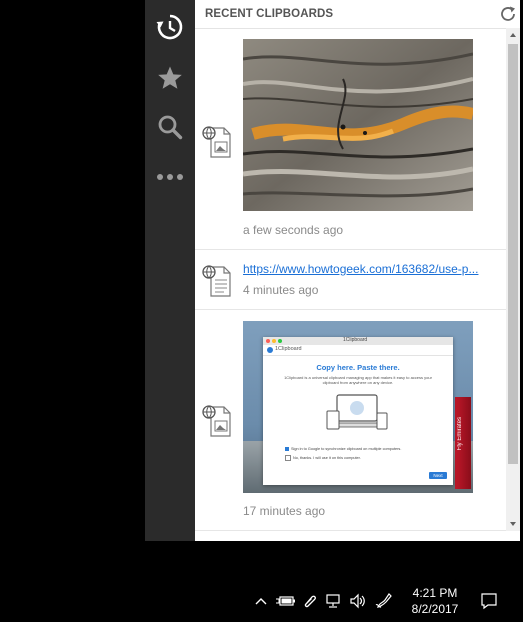  Describe the element at coordinates (281, 290) in the screenshot. I see `clip-timestamp: 4 minutes ago` at that location.